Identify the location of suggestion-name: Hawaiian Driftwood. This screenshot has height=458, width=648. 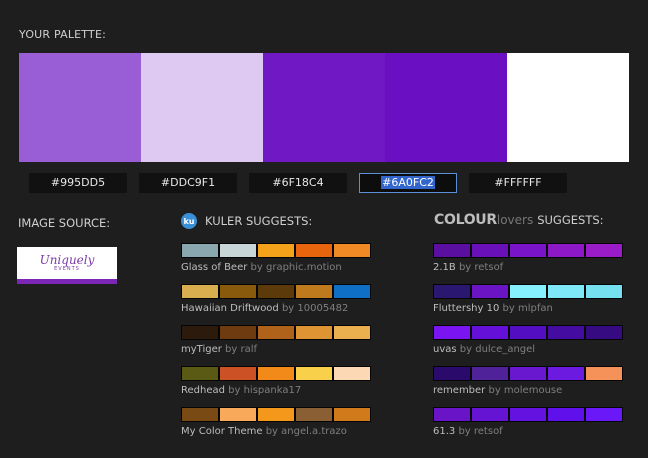
(230, 308).